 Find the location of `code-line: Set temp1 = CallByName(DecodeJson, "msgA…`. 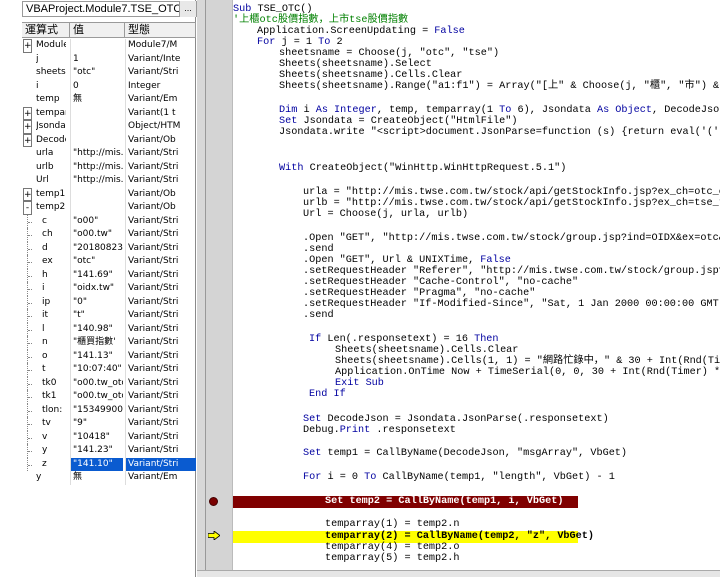

code-line: Set temp1 = CallByName(DecodeJson, "msgA… is located at coordinates (465, 454).